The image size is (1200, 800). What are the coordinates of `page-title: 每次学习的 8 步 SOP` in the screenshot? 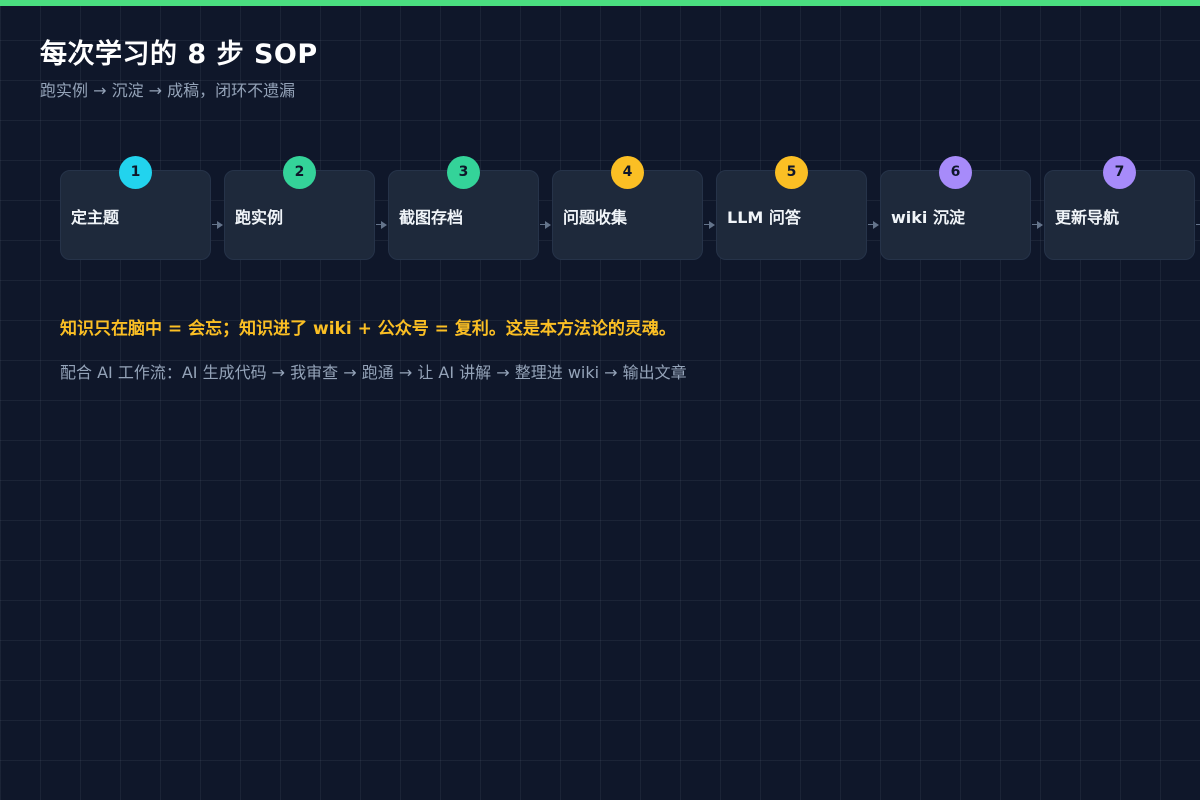 It's located at (179, 54).